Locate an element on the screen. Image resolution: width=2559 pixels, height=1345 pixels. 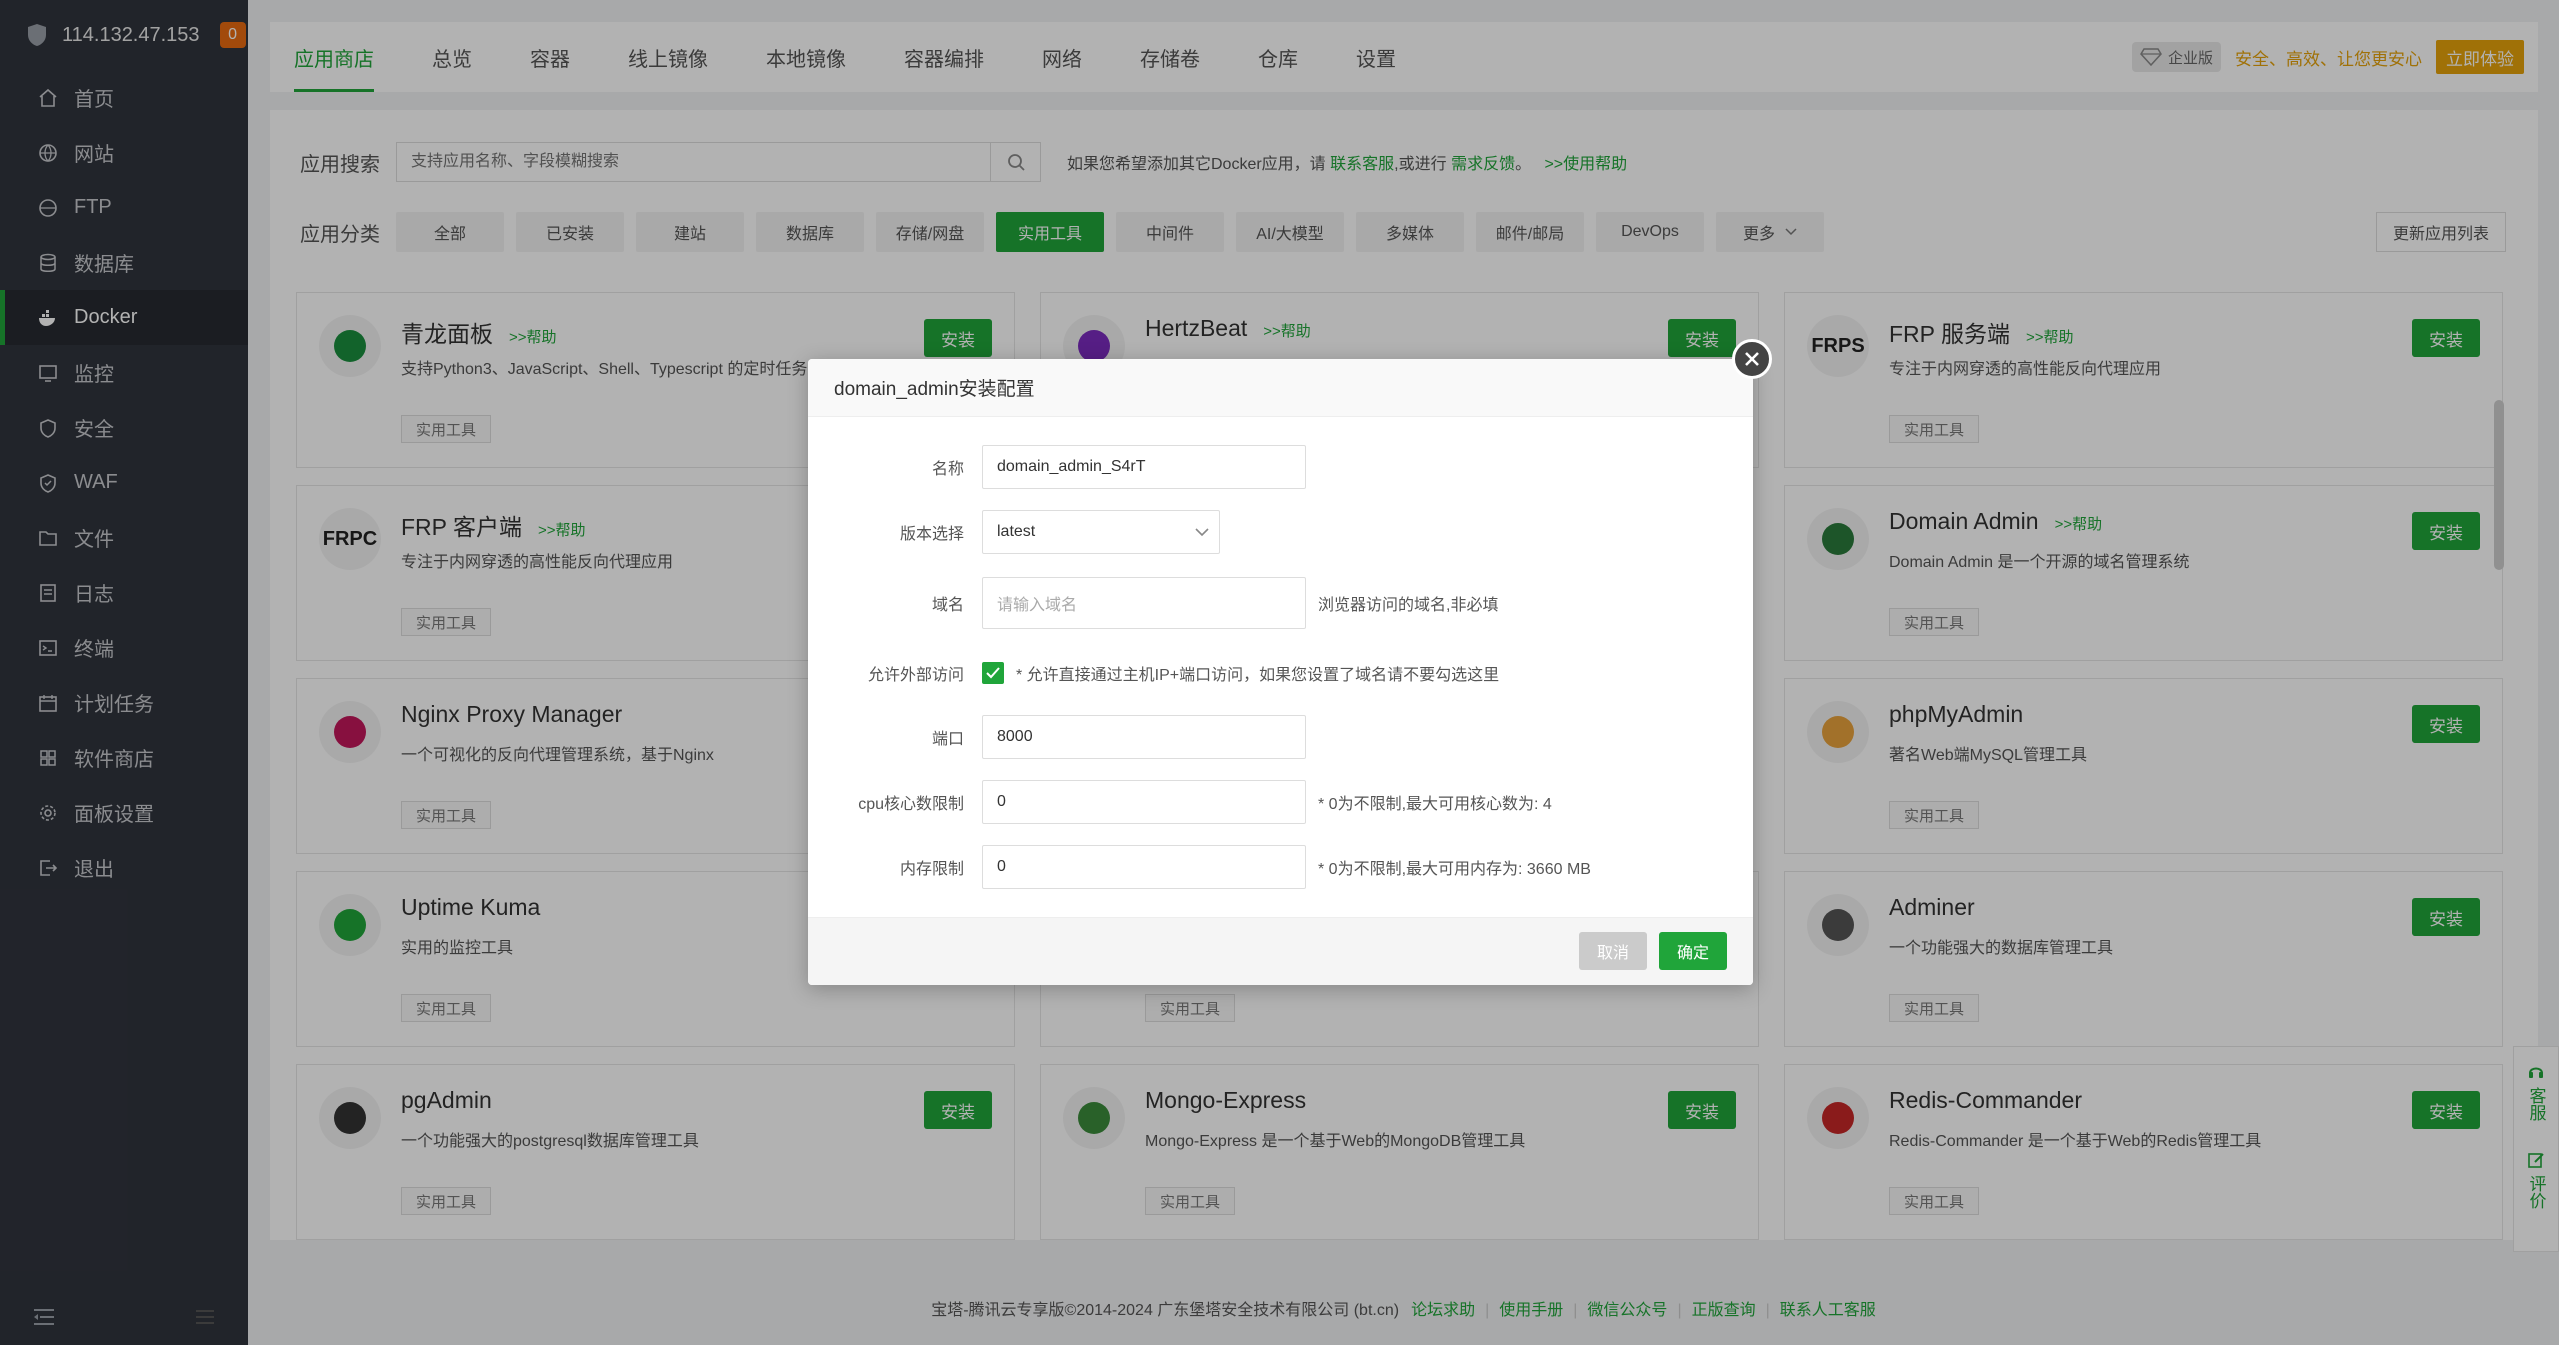
memory-input: 0 is located at coordinates (1144, 867).